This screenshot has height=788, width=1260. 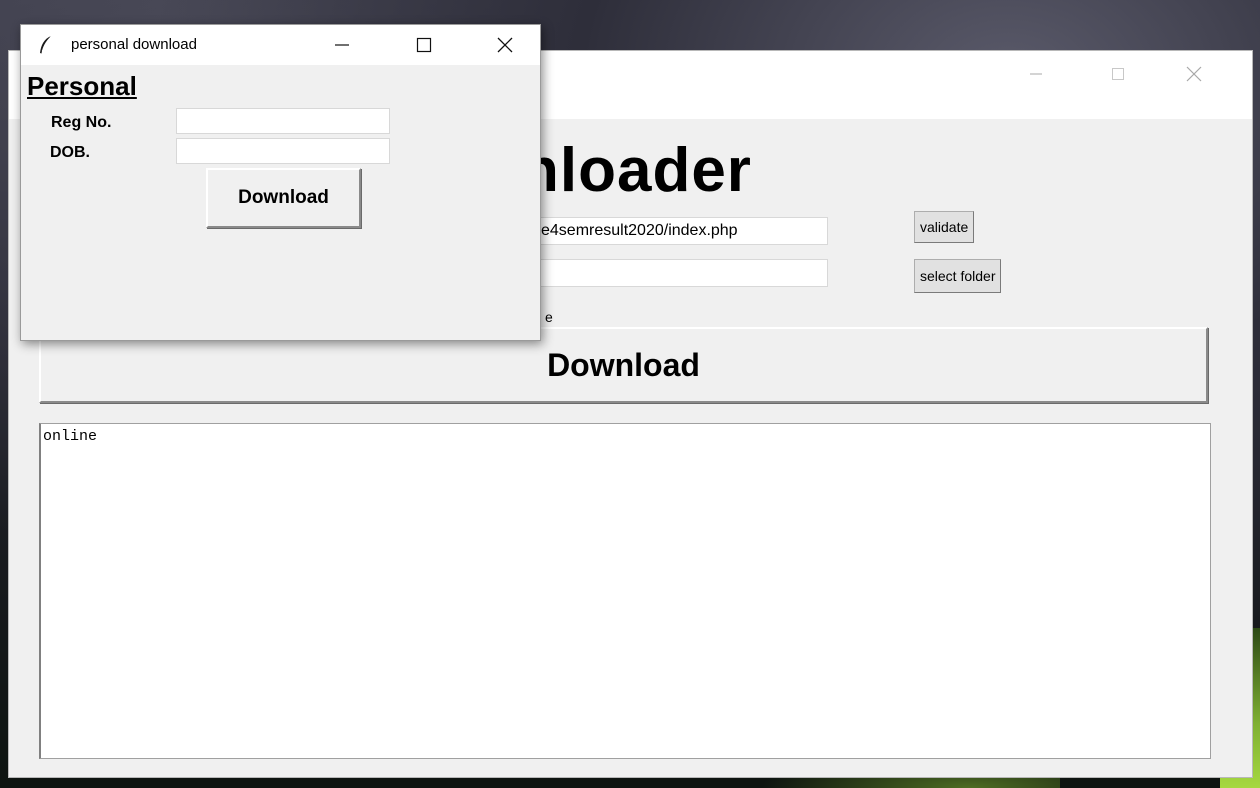 I want to click on main-close-button, so click(x=1194, y=74).